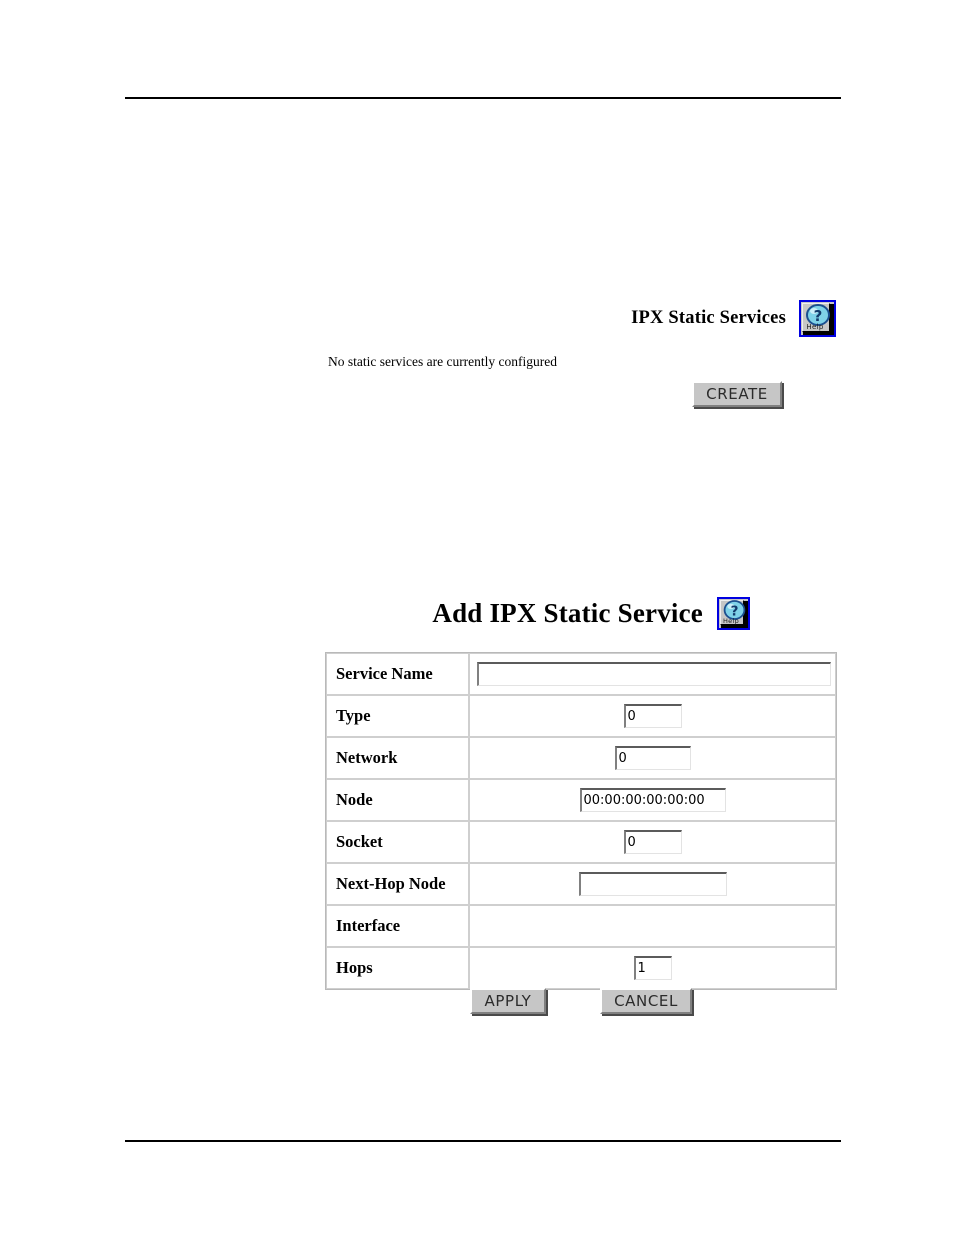  I want to click on field-cell-socket, so click(652, 842).